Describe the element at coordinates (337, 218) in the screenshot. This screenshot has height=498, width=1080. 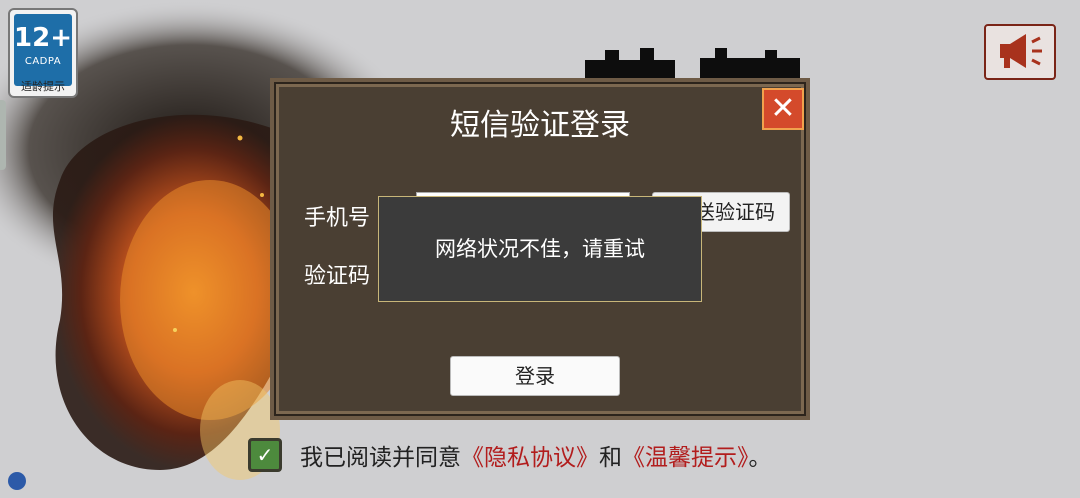
I see `phone-label: 手机号` at that location.